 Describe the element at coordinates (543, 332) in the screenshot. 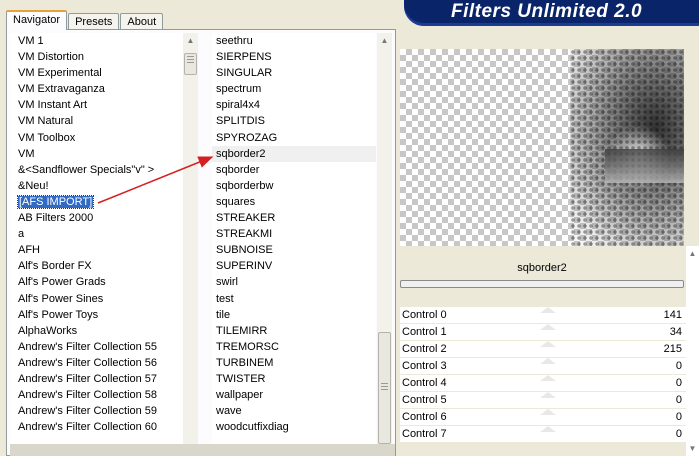

I see `control-slider-row: Control 1 34` at that location.